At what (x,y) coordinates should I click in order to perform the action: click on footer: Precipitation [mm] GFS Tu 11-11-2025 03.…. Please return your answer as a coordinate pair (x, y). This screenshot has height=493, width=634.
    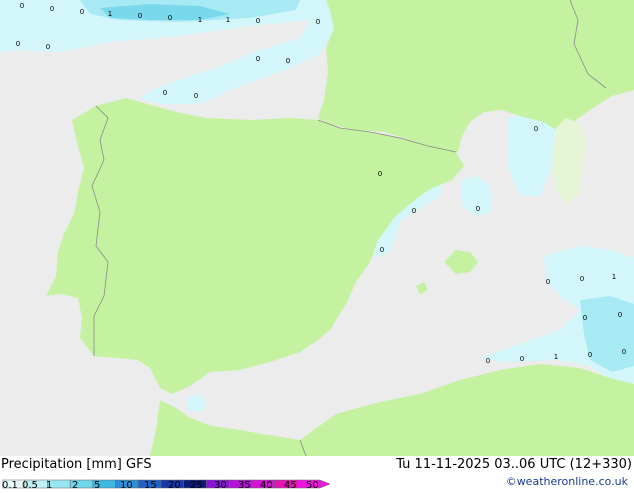
    Looking at the image, I should click on (317, 473).